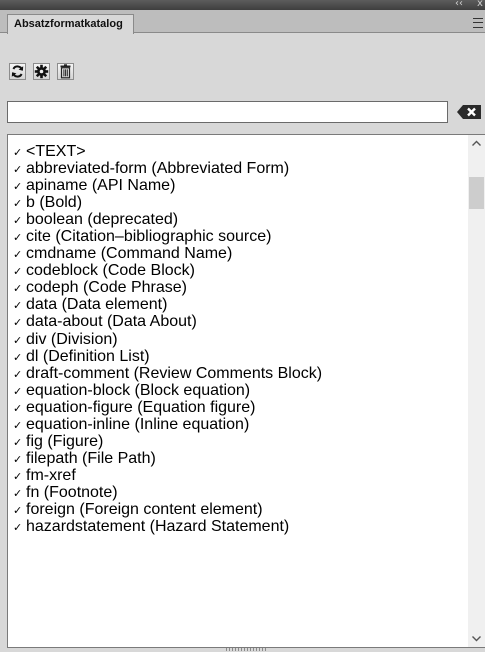 The width and height of the screenshot is (485, 652). Describe the element at coordinates (106, 288) in the screenshot. I see `list-item-label: codeph (Code Phrase)` at that location.